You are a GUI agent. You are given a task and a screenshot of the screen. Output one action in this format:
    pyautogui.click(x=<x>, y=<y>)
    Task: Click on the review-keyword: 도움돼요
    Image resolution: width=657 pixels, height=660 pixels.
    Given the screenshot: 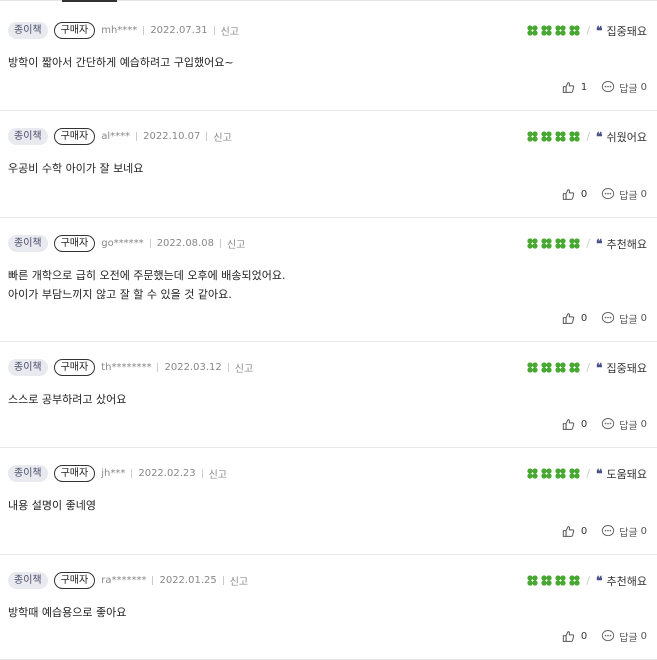 What is the action you would take?
    pyautogui.click(x=626, y=474)
    